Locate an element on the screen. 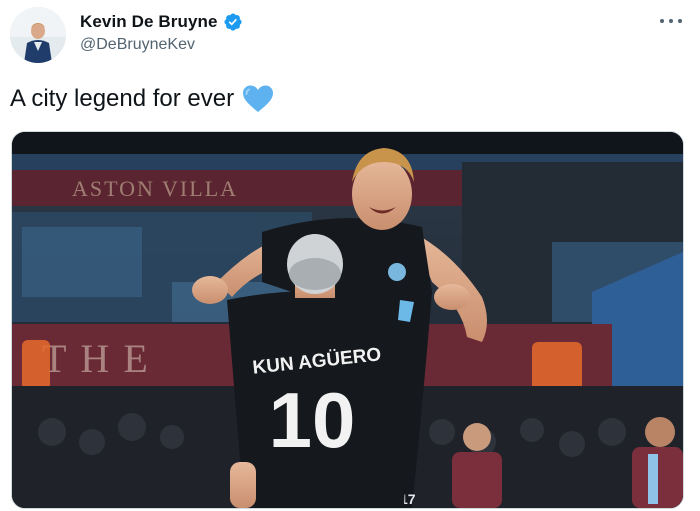  signage-lower-text: THE is located at coordinates (102, 358).